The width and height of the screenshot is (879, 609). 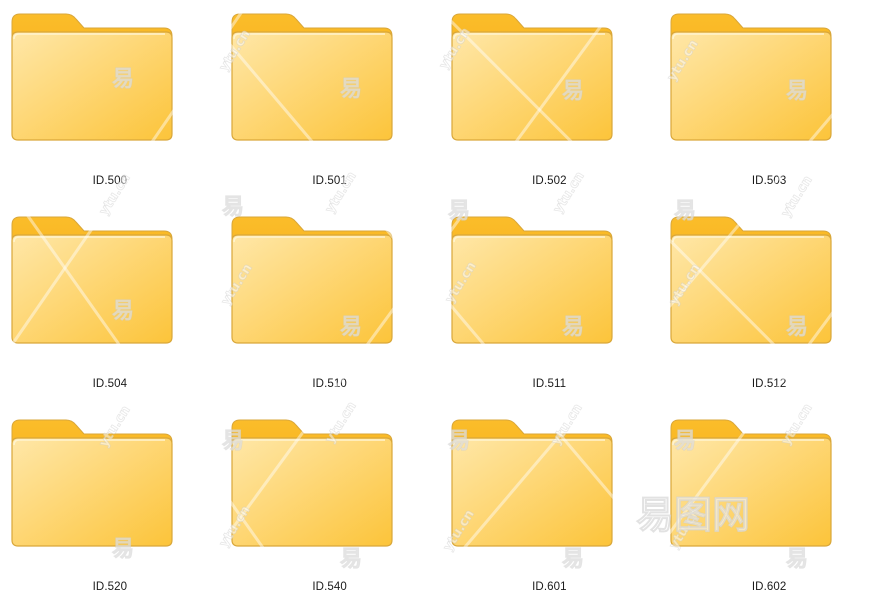 I want to click on folder-item: ID.512, so click(x=769, y=304).